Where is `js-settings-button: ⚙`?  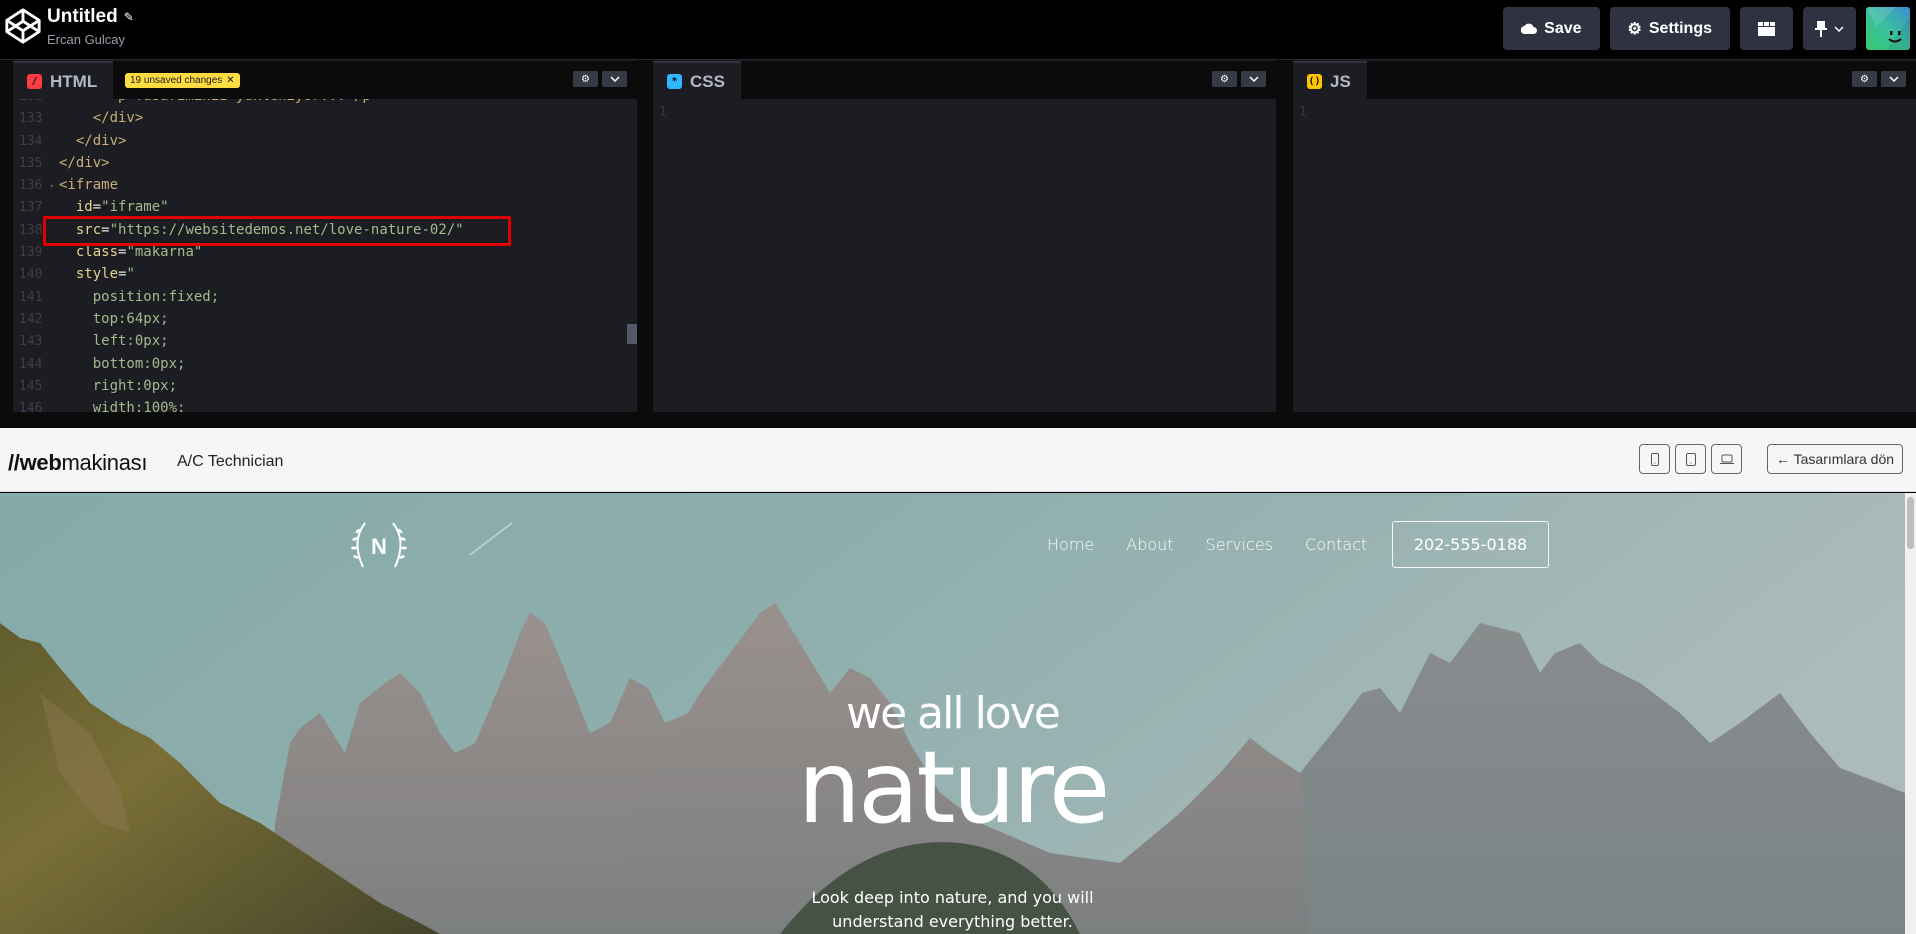 js-settings-button: ⚙ is located at coordinates (1864, 79).